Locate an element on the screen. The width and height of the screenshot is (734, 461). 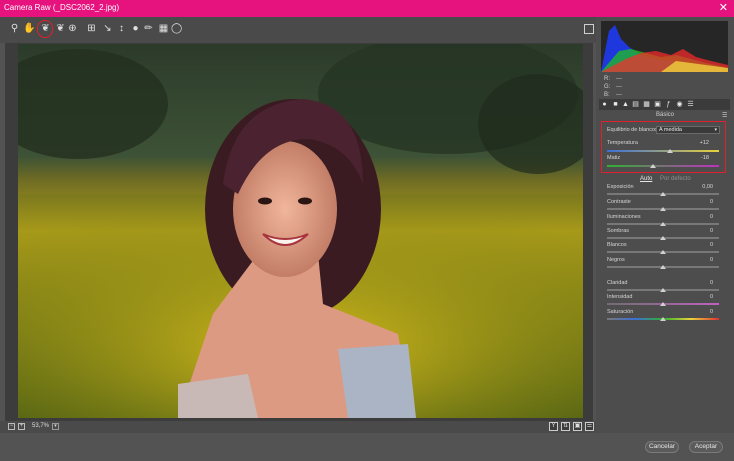
saturacion-label: Saturación is located at coordinates (620, 312).